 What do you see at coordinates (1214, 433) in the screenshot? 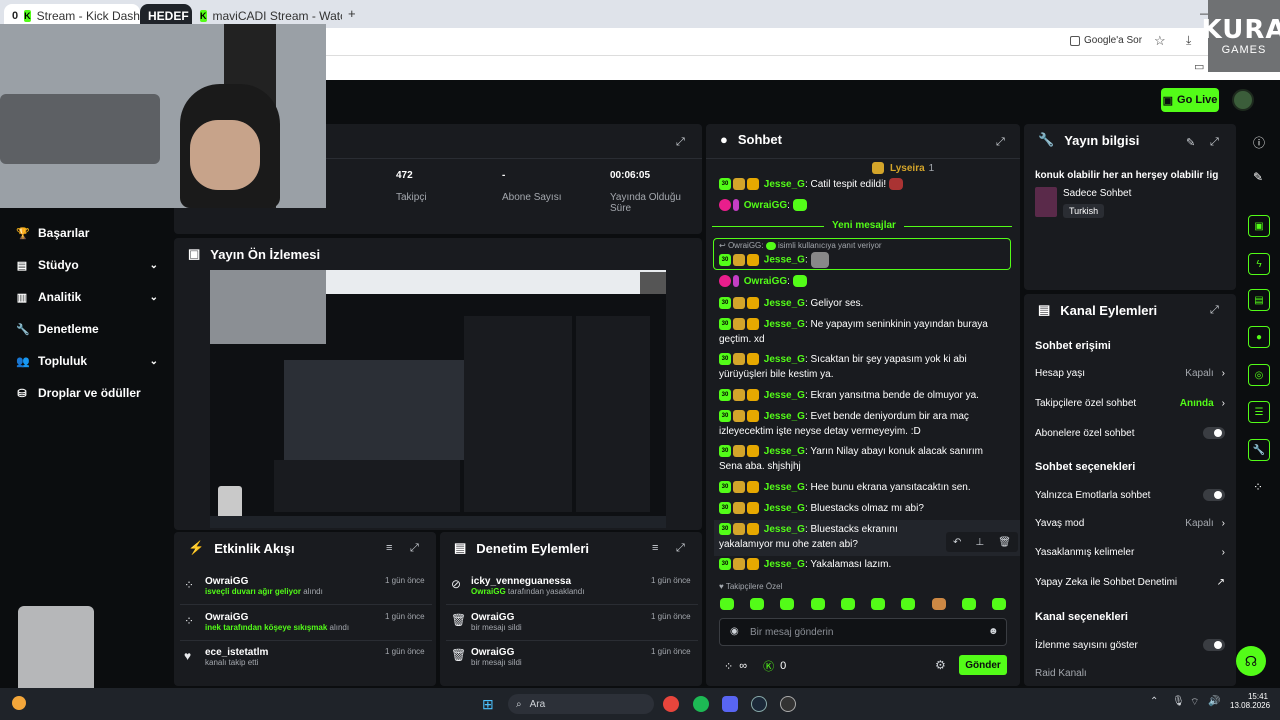
I see `subs-only-toggle` at bounding box center [1214, 433].